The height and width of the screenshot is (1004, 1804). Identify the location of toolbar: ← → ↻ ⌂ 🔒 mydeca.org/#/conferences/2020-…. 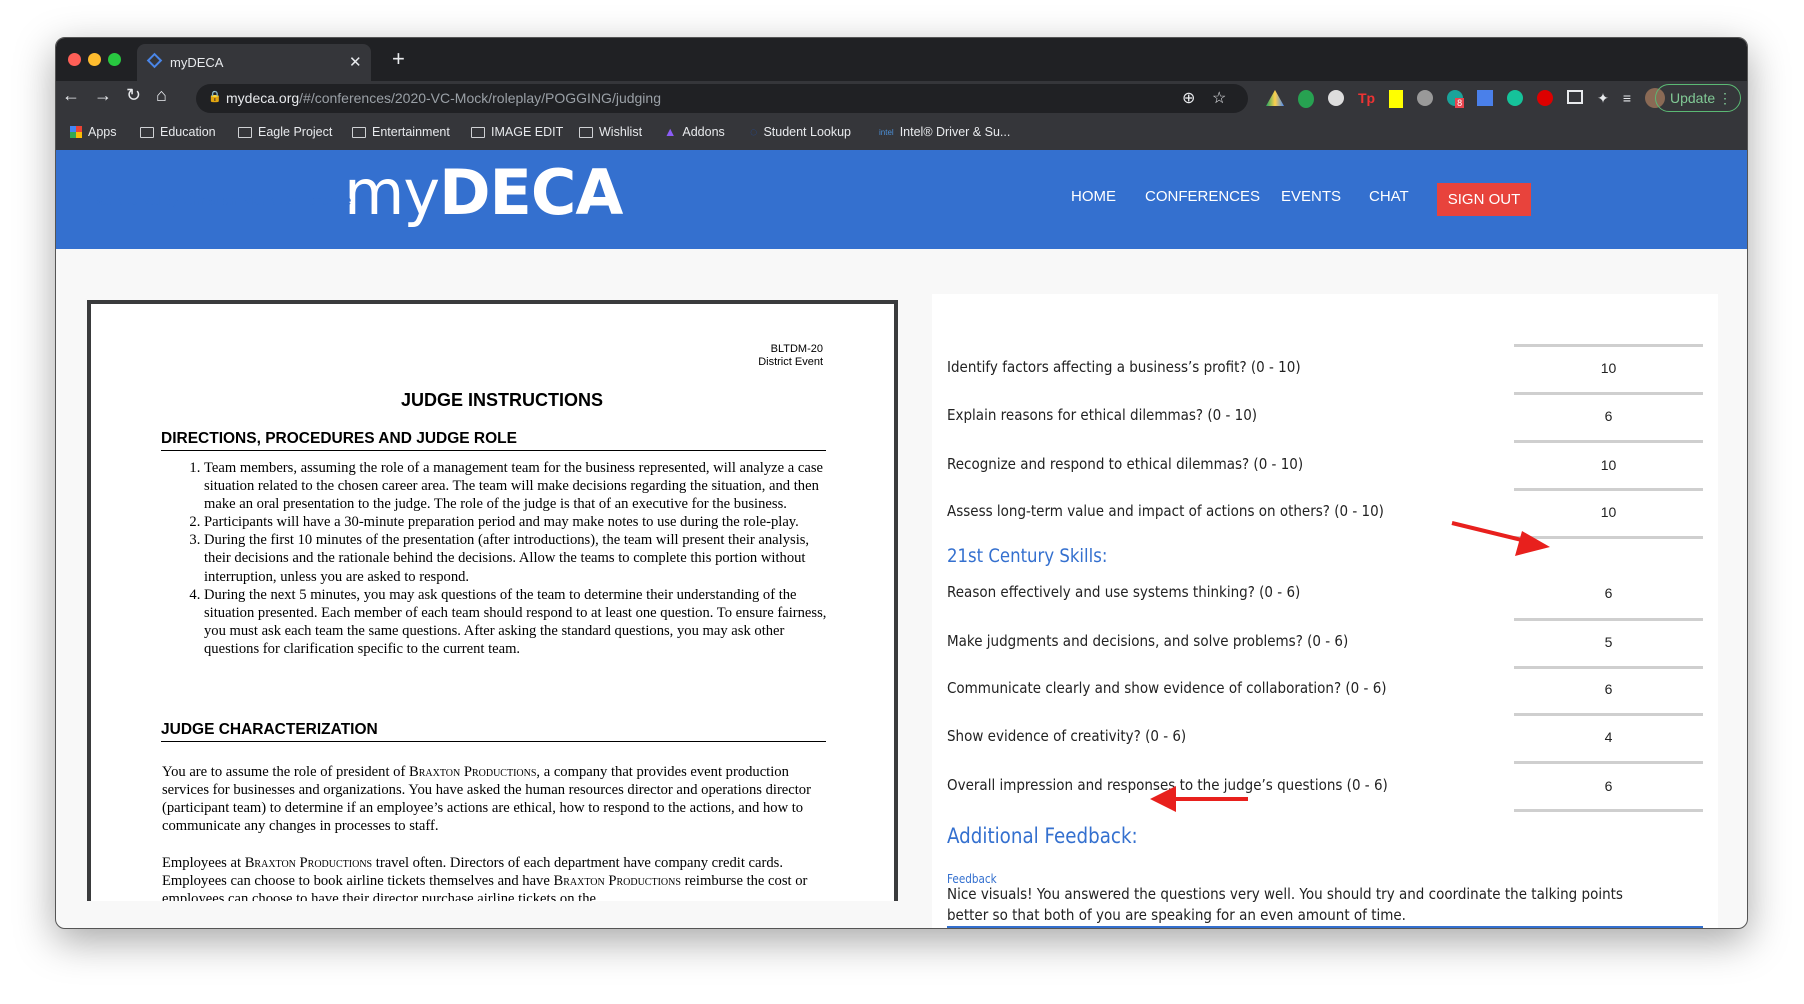
(901, 98).